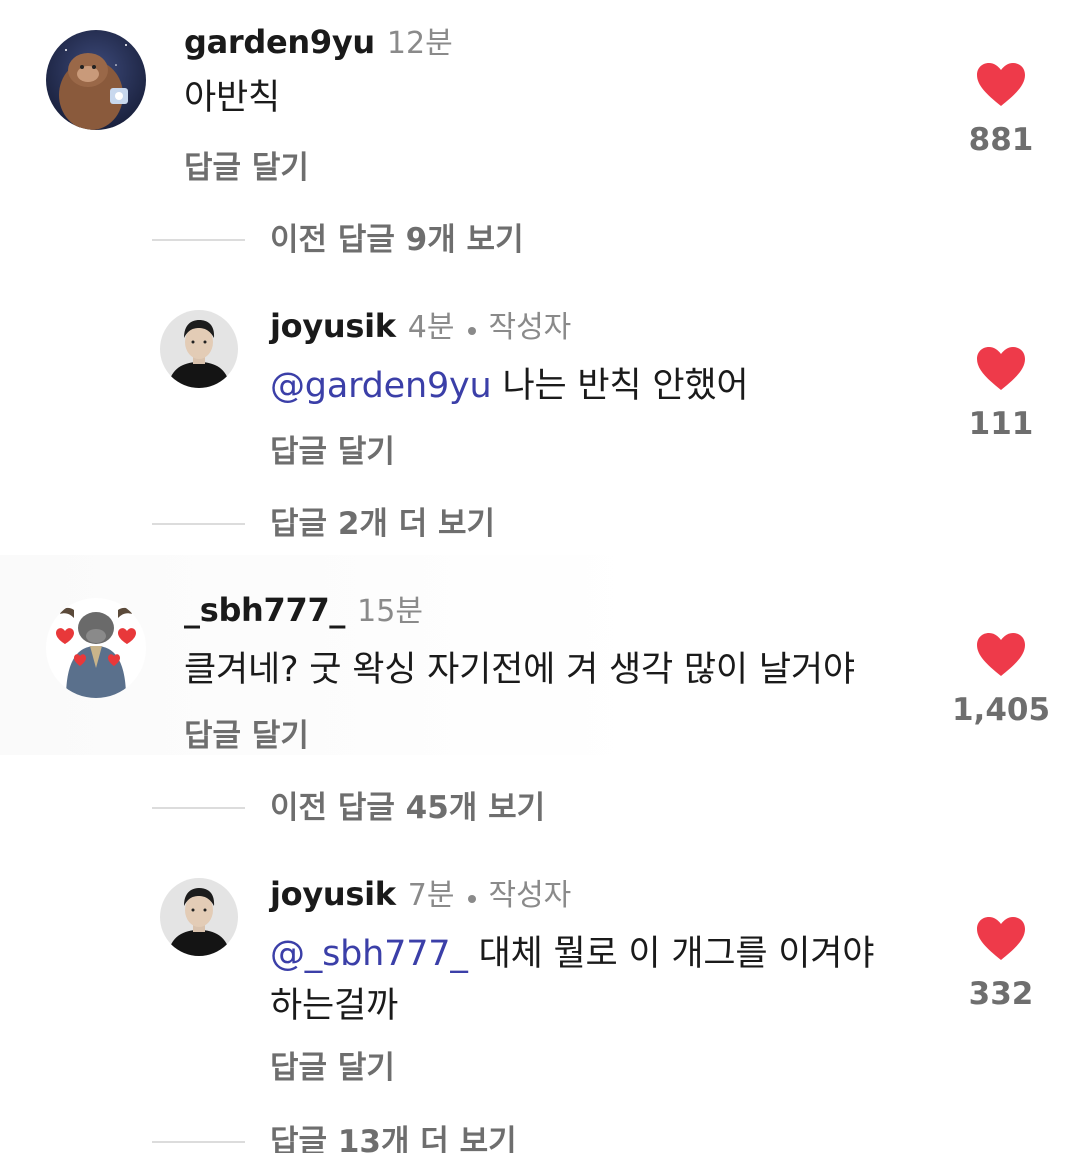 Image resolution: width=1080 pixels, height=1153 pixels. Describe the element at coordinates (279, 42) in the screenshot. I see `username: garden9yu` at that location.